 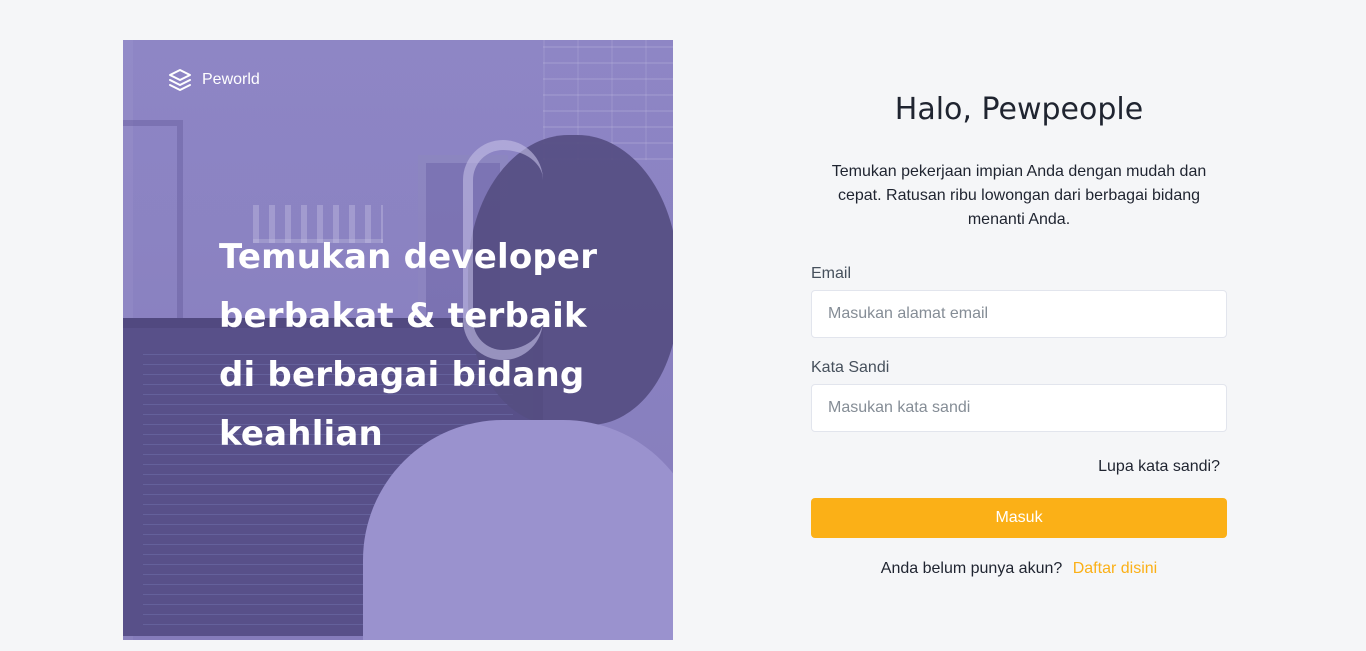 I want to click on brand-logo: Peworld, so click(x=214, y=80).